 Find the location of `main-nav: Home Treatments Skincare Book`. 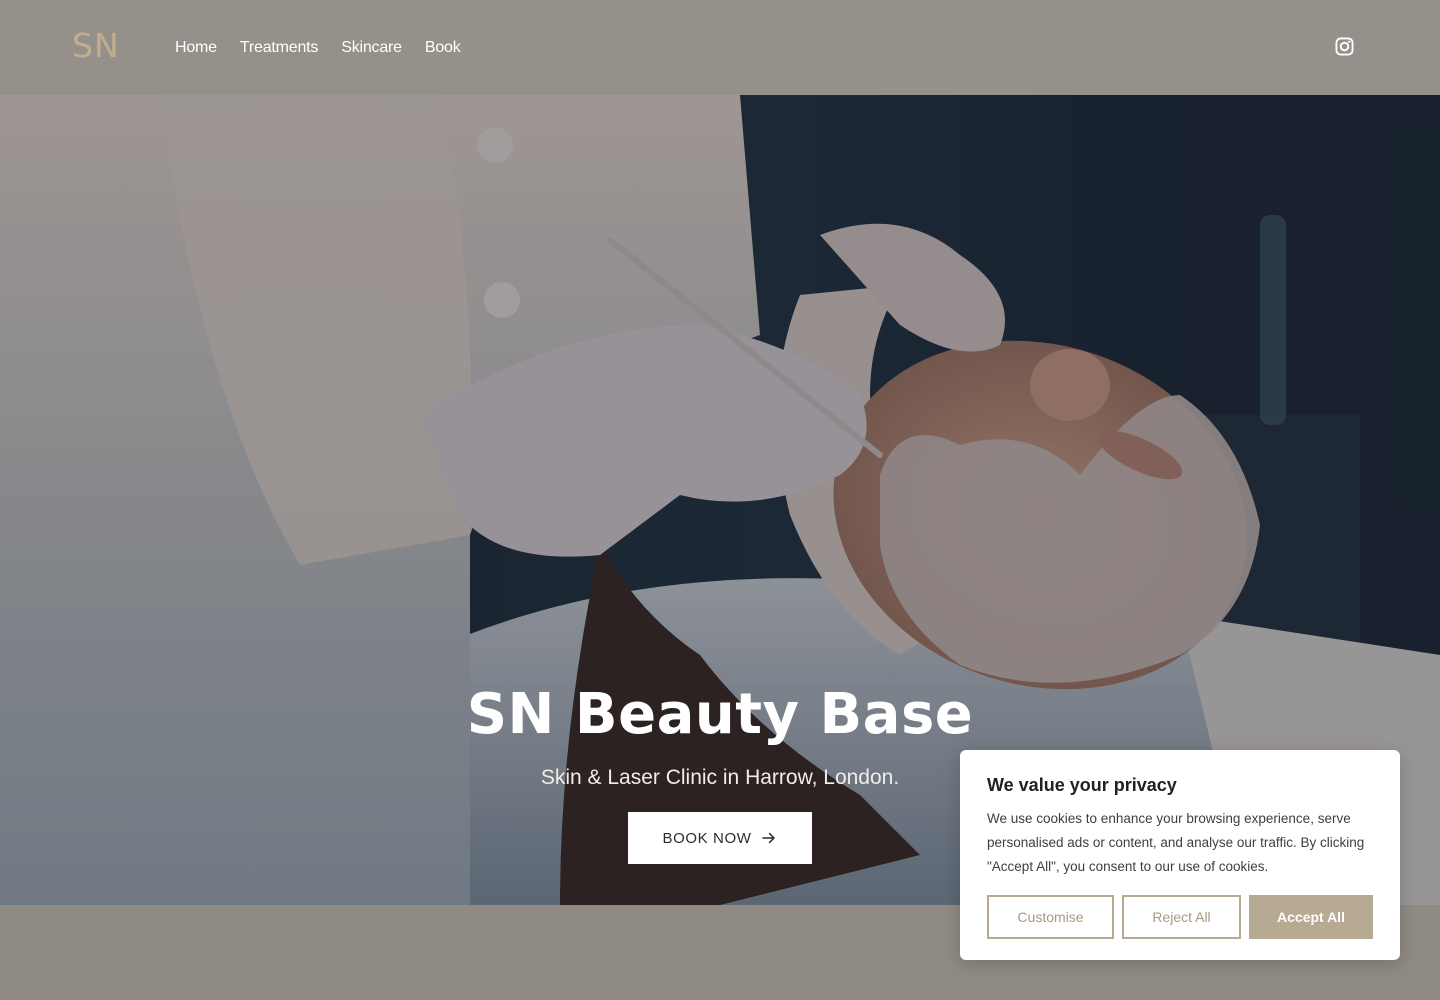

main-nav: Home Treatments Skincare Book is located at coordinates (318, 48).